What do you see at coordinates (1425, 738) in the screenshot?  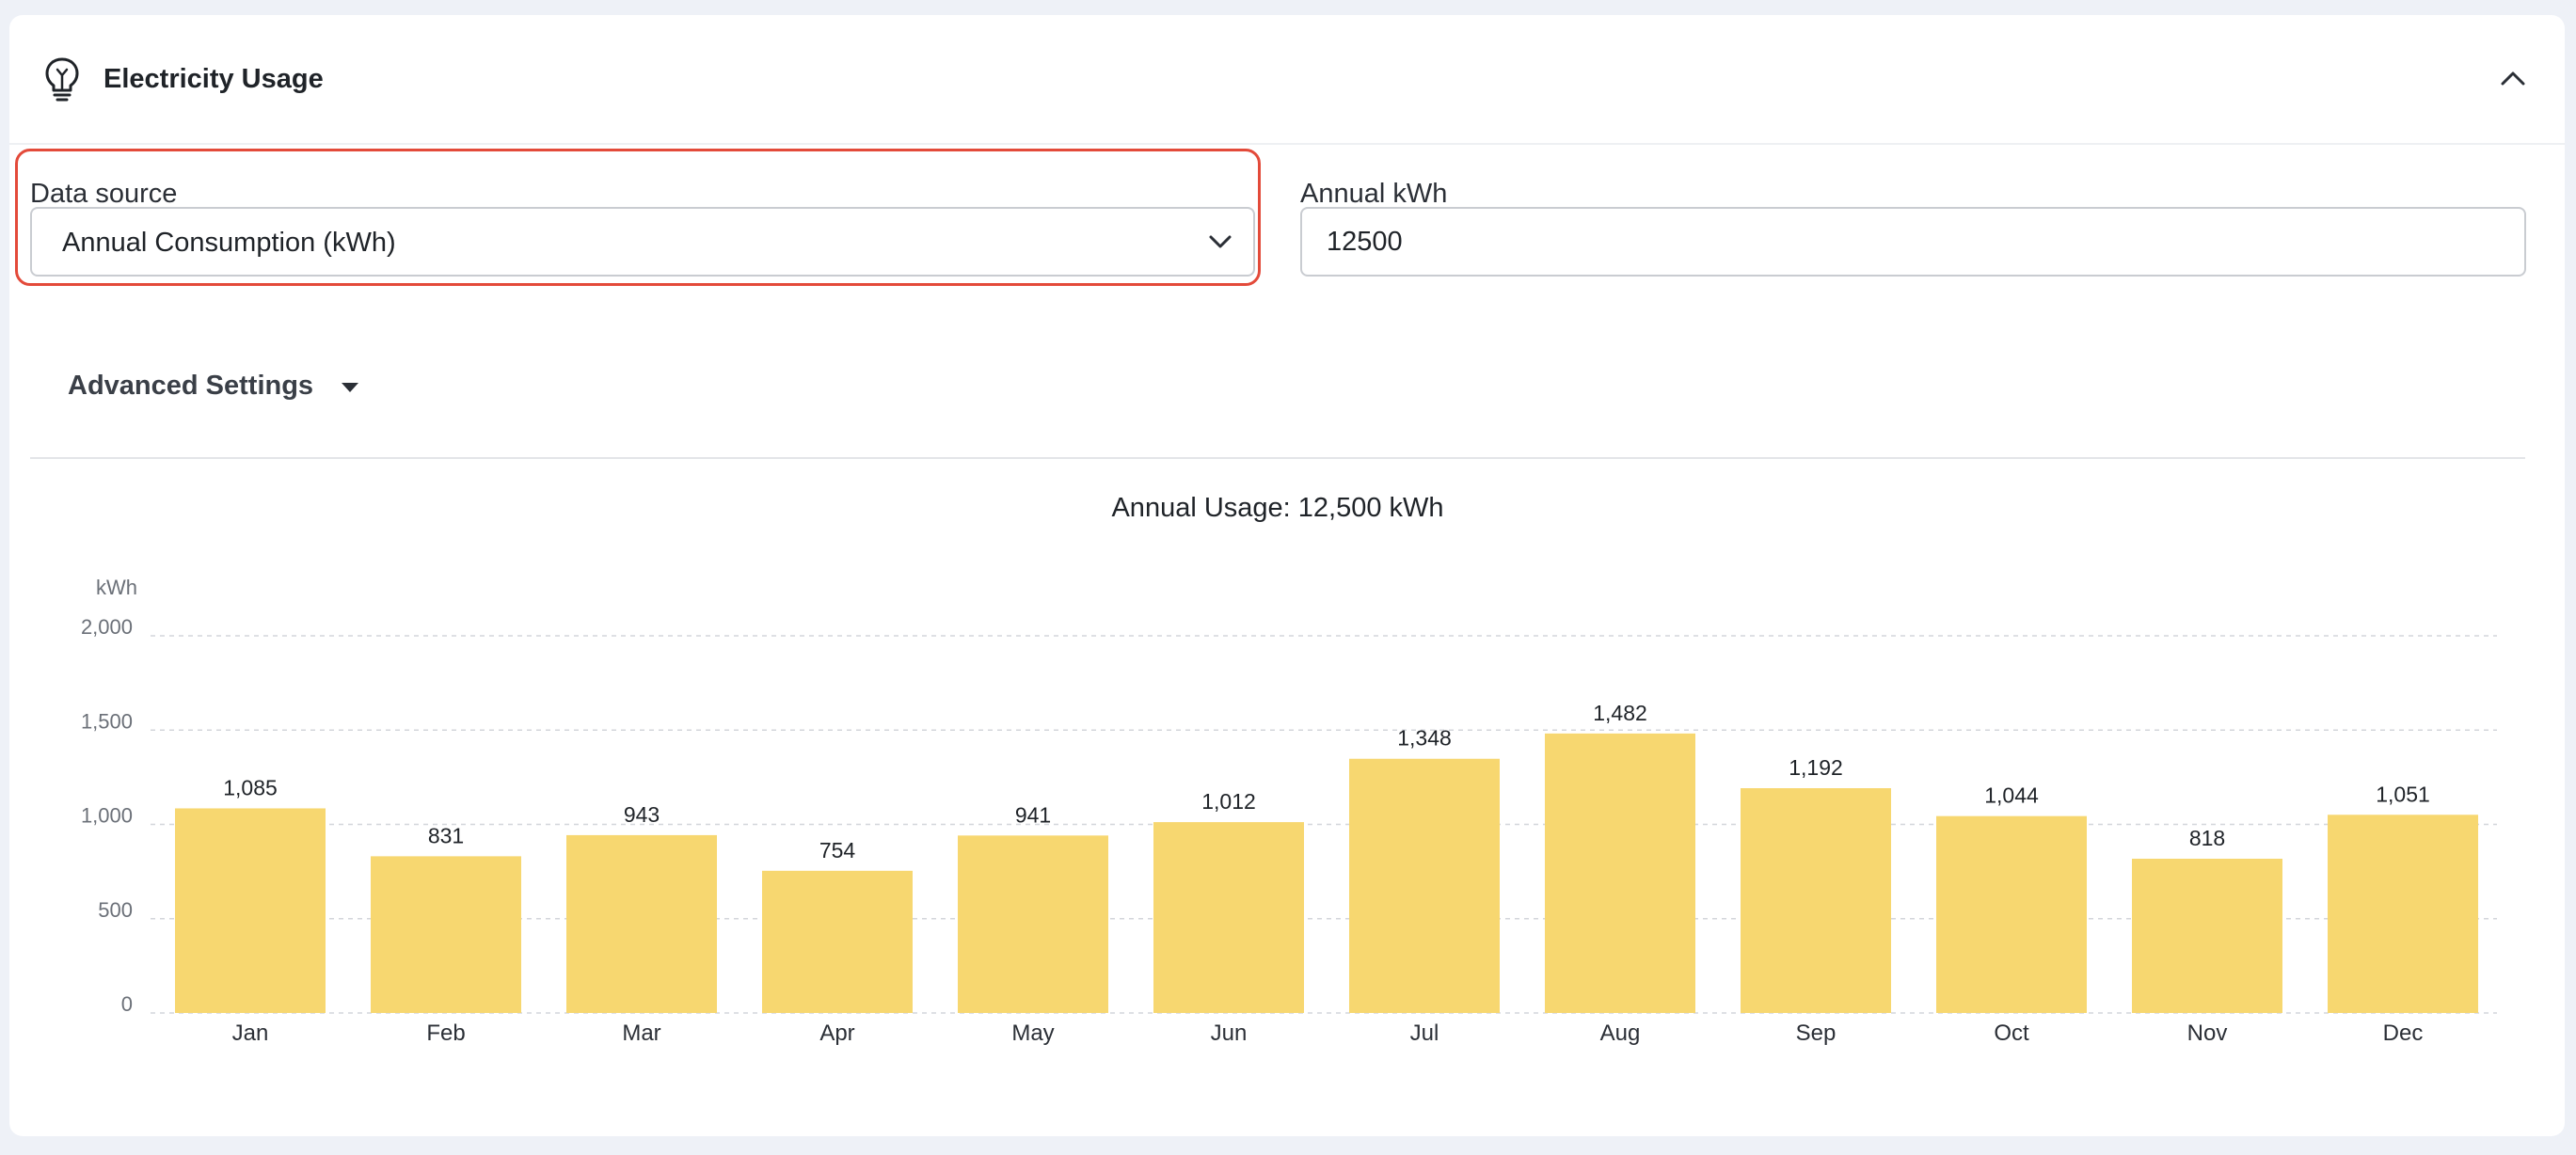 I see `bar-value-label: 1,348` at bounding box center [1425, 738].